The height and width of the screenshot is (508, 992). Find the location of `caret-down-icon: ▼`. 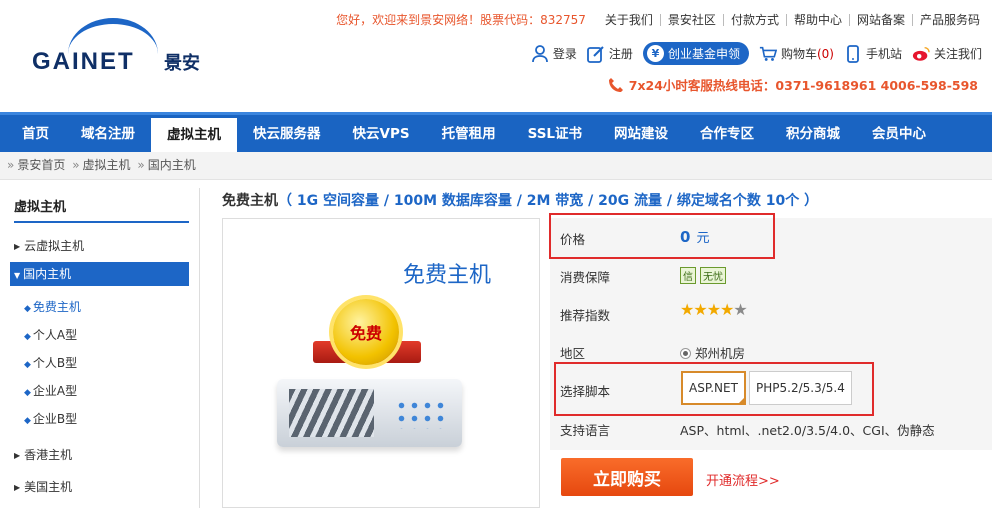

caret-down-icon: ▼ is located at coordinates (17, 275).